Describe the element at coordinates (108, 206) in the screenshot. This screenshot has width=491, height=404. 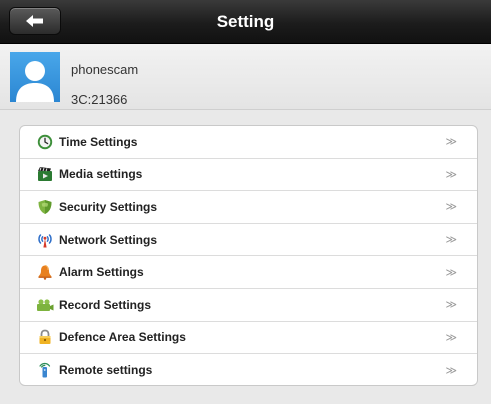
I see `menu-item-label: Security Settings` at that location.